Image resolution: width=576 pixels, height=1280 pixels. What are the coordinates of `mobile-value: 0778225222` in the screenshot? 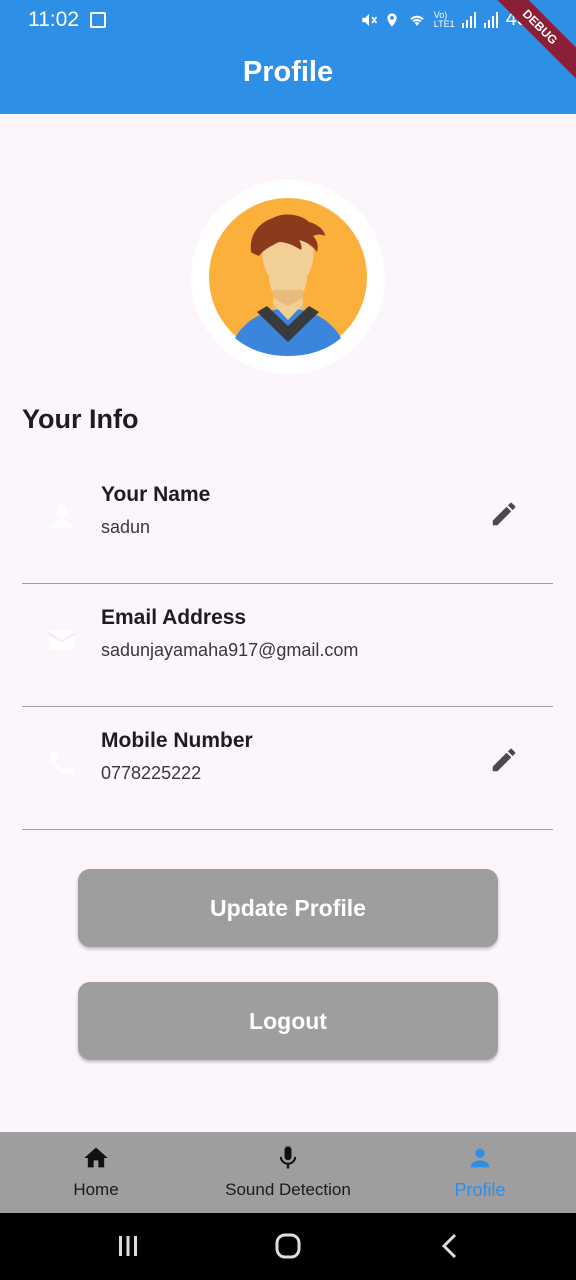 It's located at (151, 773).